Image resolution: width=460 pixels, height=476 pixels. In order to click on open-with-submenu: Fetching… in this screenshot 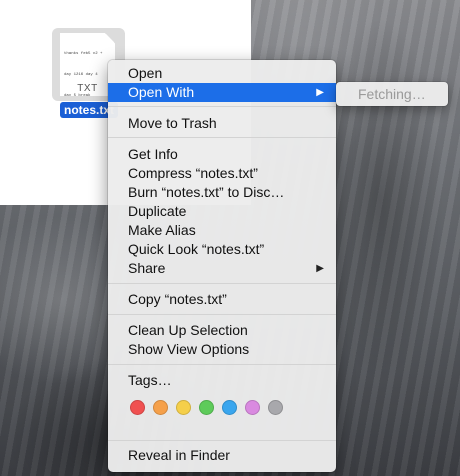, I will do `click(392, 94)`.